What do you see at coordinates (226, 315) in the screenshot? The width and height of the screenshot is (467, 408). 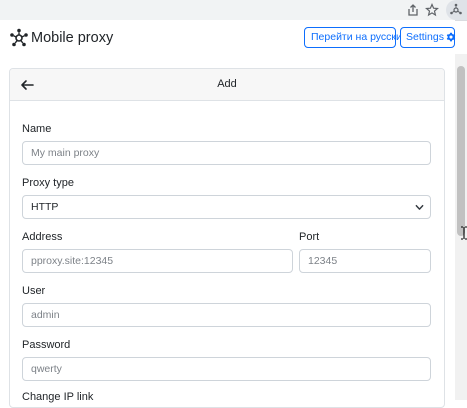 I see `user-input` at bounding box center [226, 315].